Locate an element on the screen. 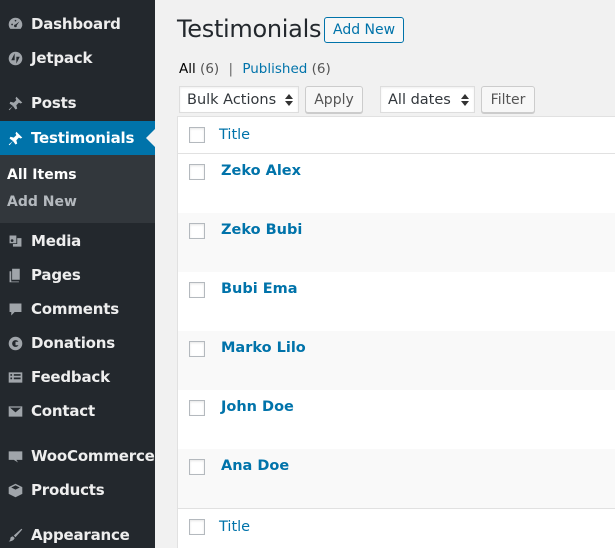 The image size is (615, 548). row-title-link: Bubi Ema is located at coordinates (259, 289).